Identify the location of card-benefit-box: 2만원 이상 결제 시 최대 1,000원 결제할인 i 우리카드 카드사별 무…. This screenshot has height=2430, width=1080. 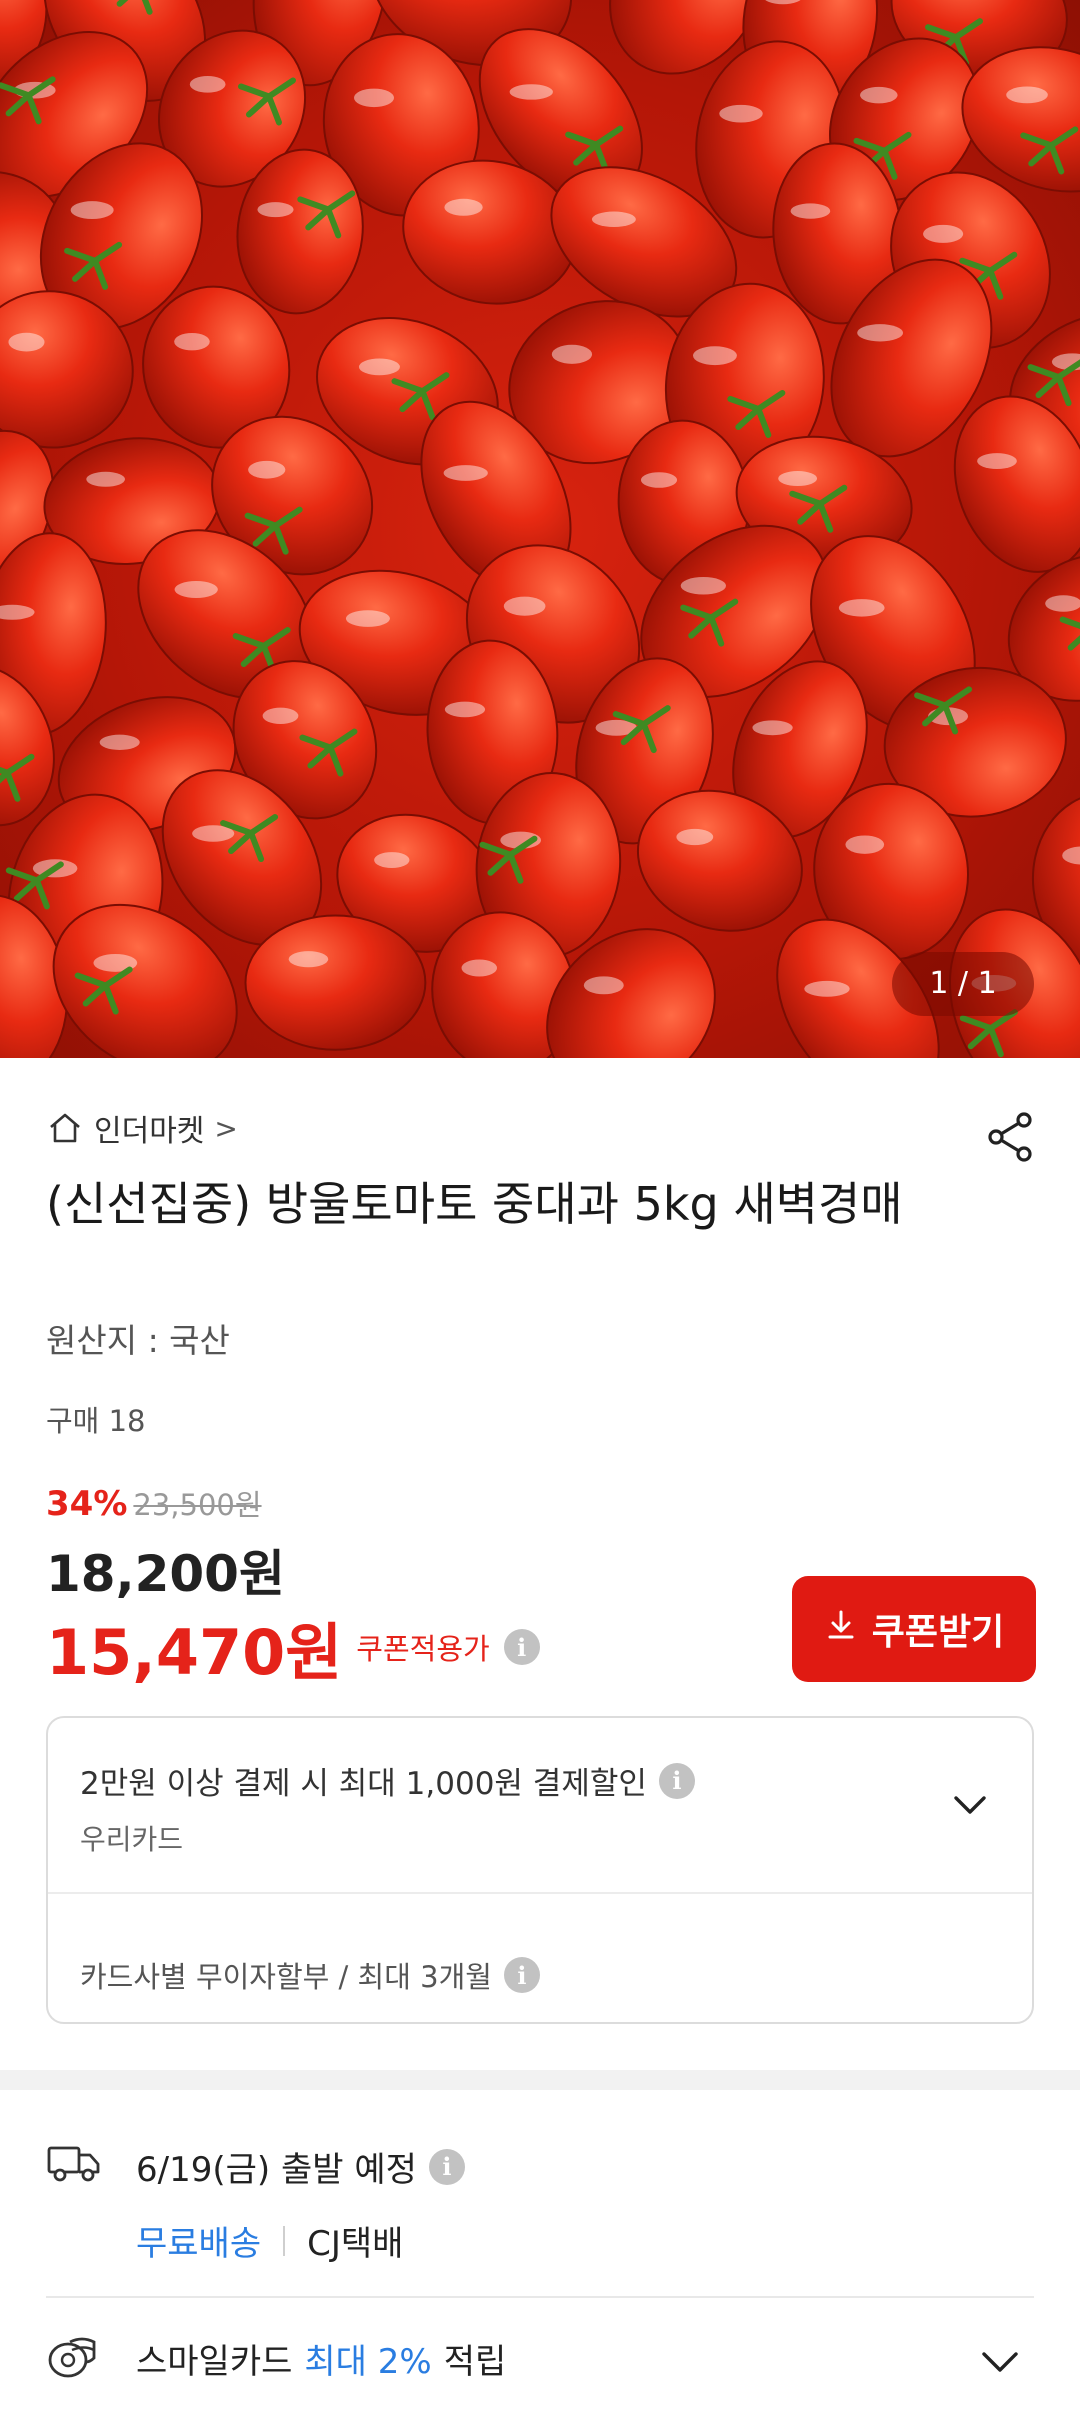
(540, 1870).